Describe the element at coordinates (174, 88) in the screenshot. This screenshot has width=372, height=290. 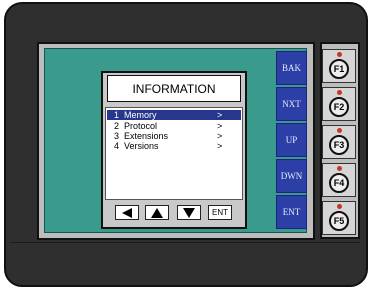
I see `dialog-title: INFORMATION` at that location.